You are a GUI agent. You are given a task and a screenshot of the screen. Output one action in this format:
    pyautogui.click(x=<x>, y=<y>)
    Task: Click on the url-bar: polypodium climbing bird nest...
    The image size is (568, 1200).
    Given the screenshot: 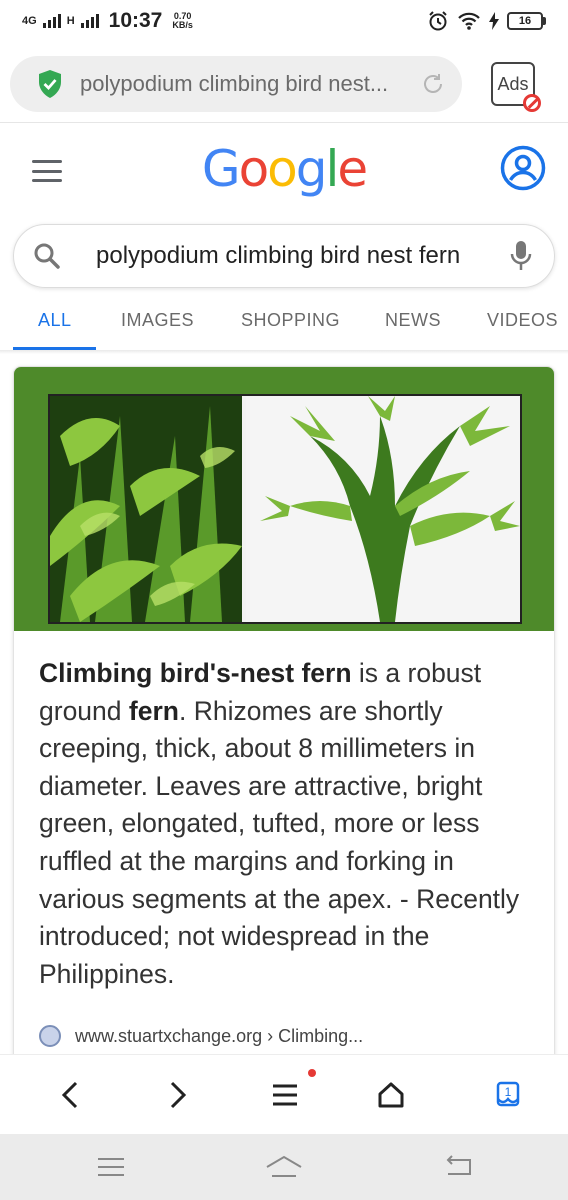 What is the action you would take?
    pyautogui.click(x=236, y=84)
    